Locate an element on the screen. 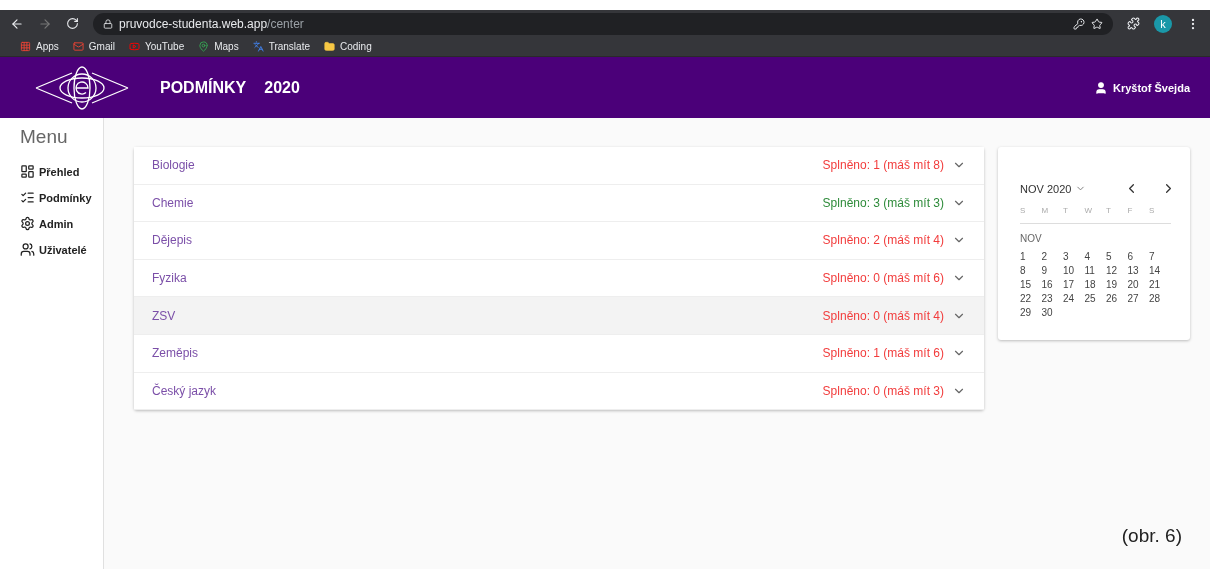 The width and height of the screenshot is (1210, 569). apps-icon is located at coordinates (25, 46).